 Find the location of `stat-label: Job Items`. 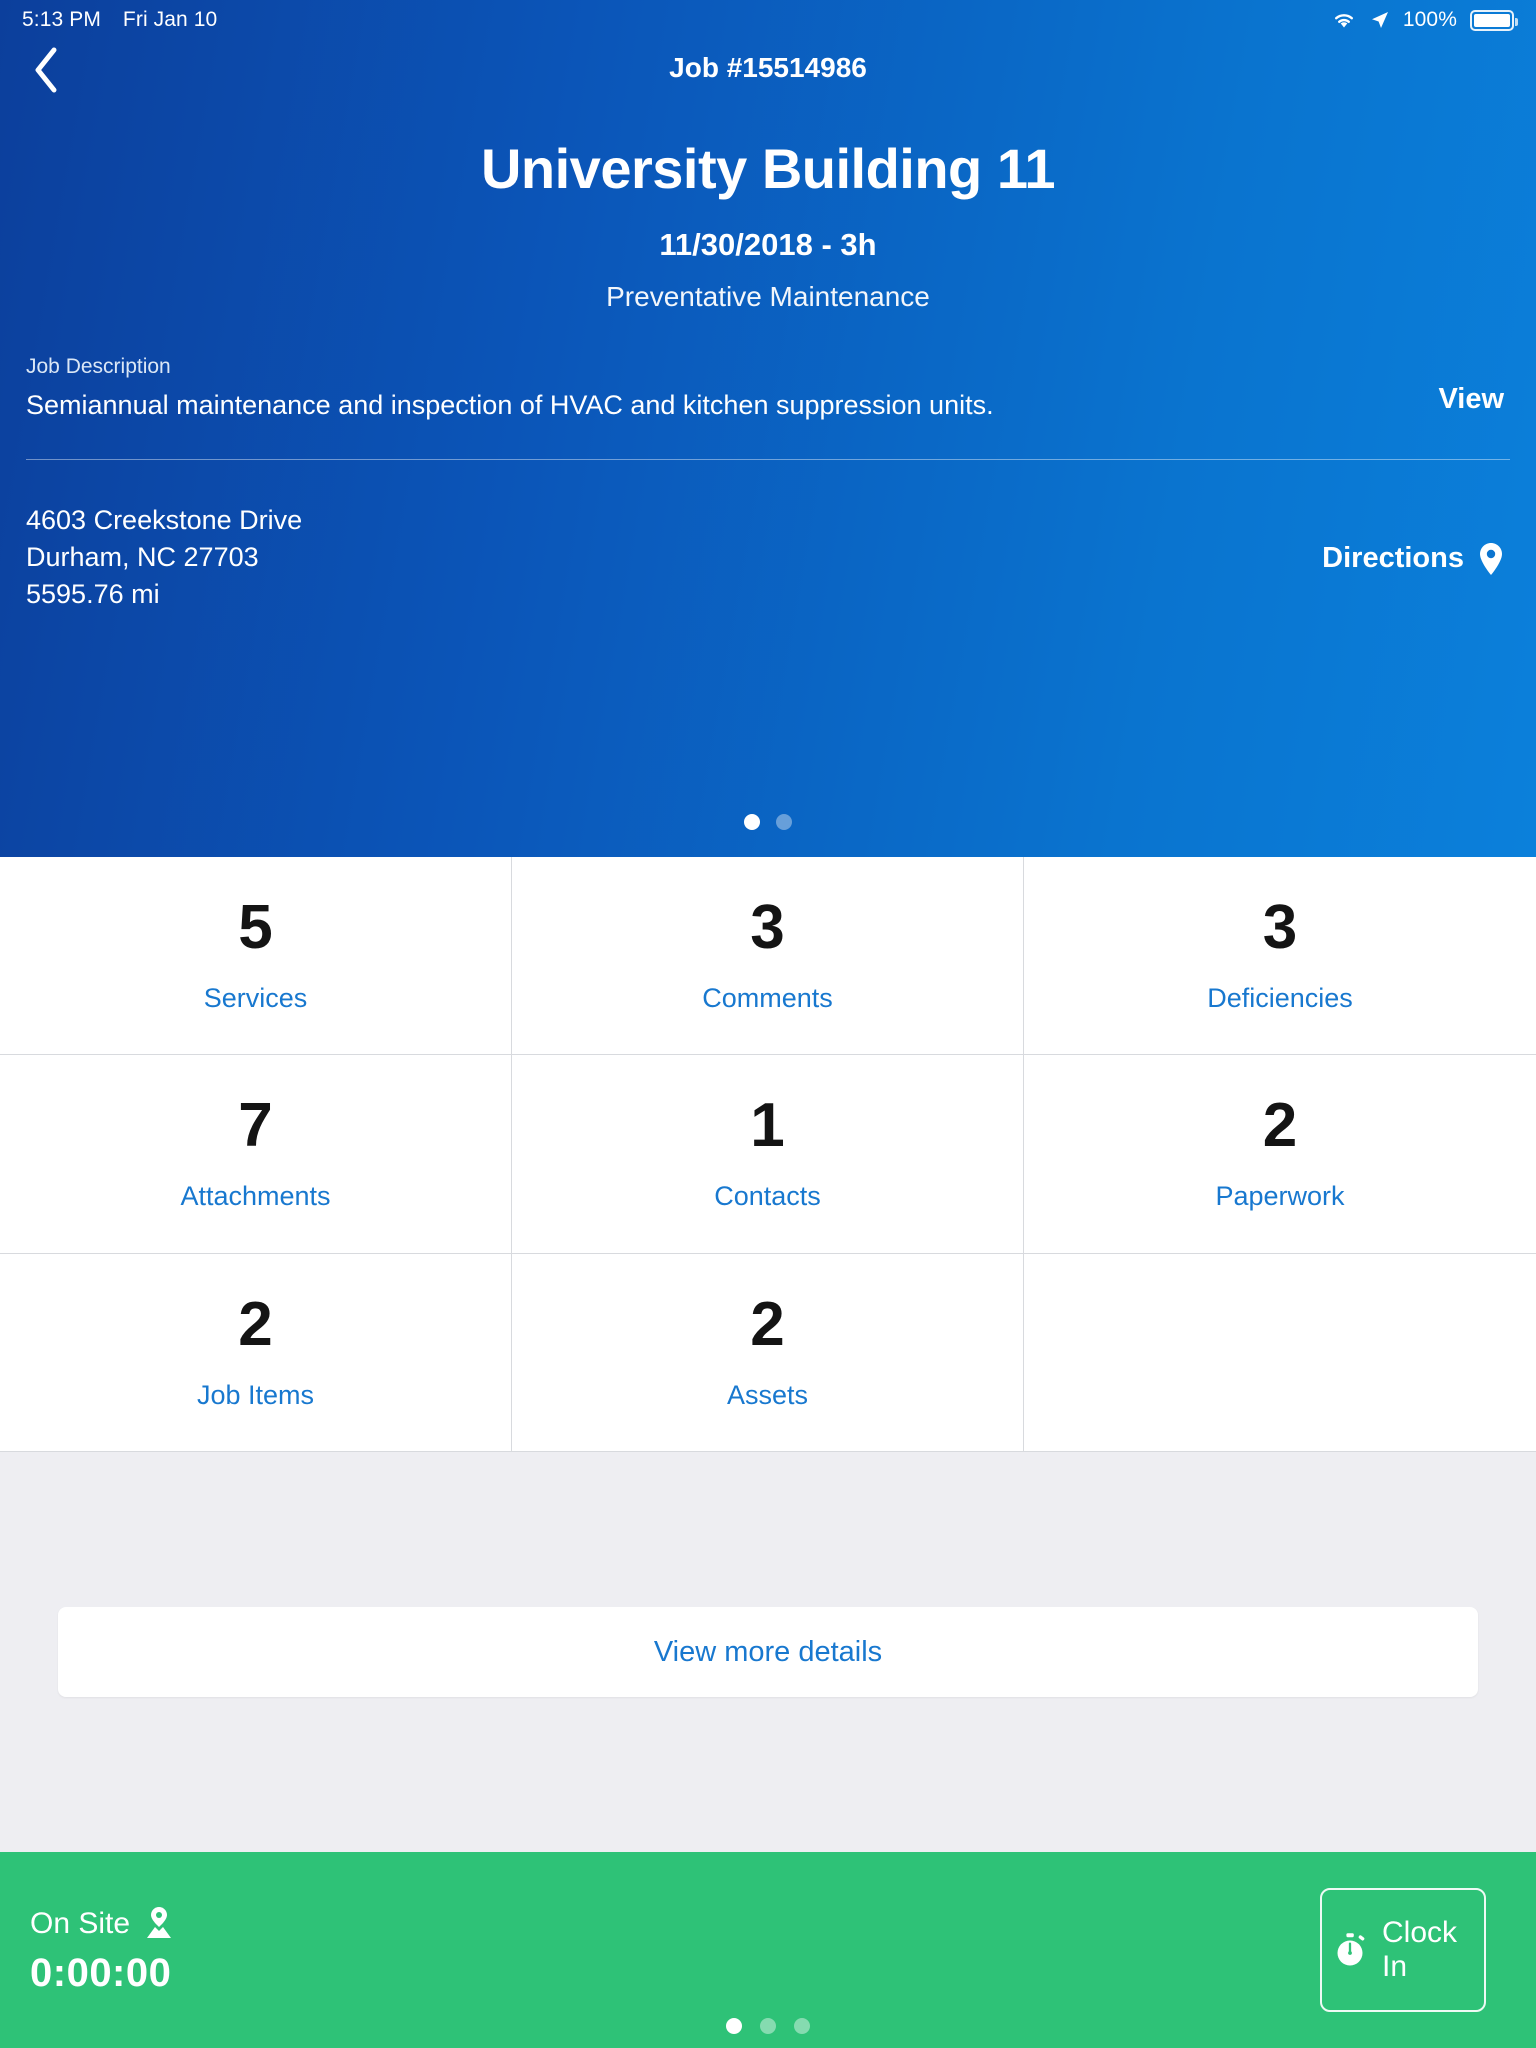

stat-label: Job Items is located at coordinates (255, 1394).